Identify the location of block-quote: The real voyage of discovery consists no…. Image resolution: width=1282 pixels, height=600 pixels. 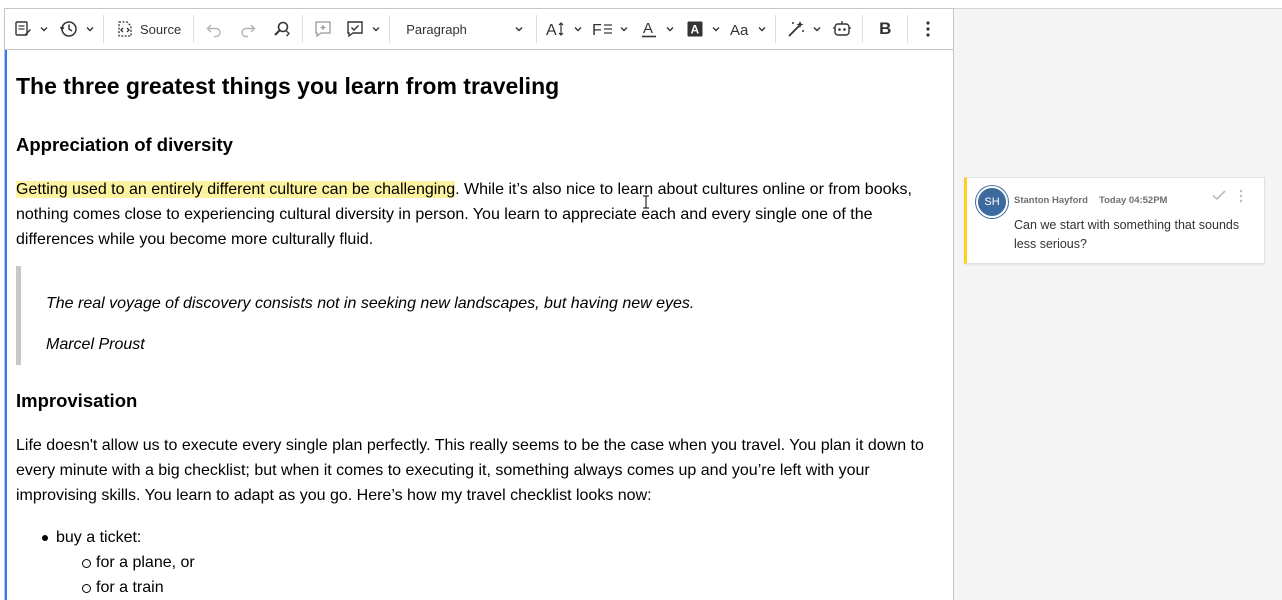
(476, 315).